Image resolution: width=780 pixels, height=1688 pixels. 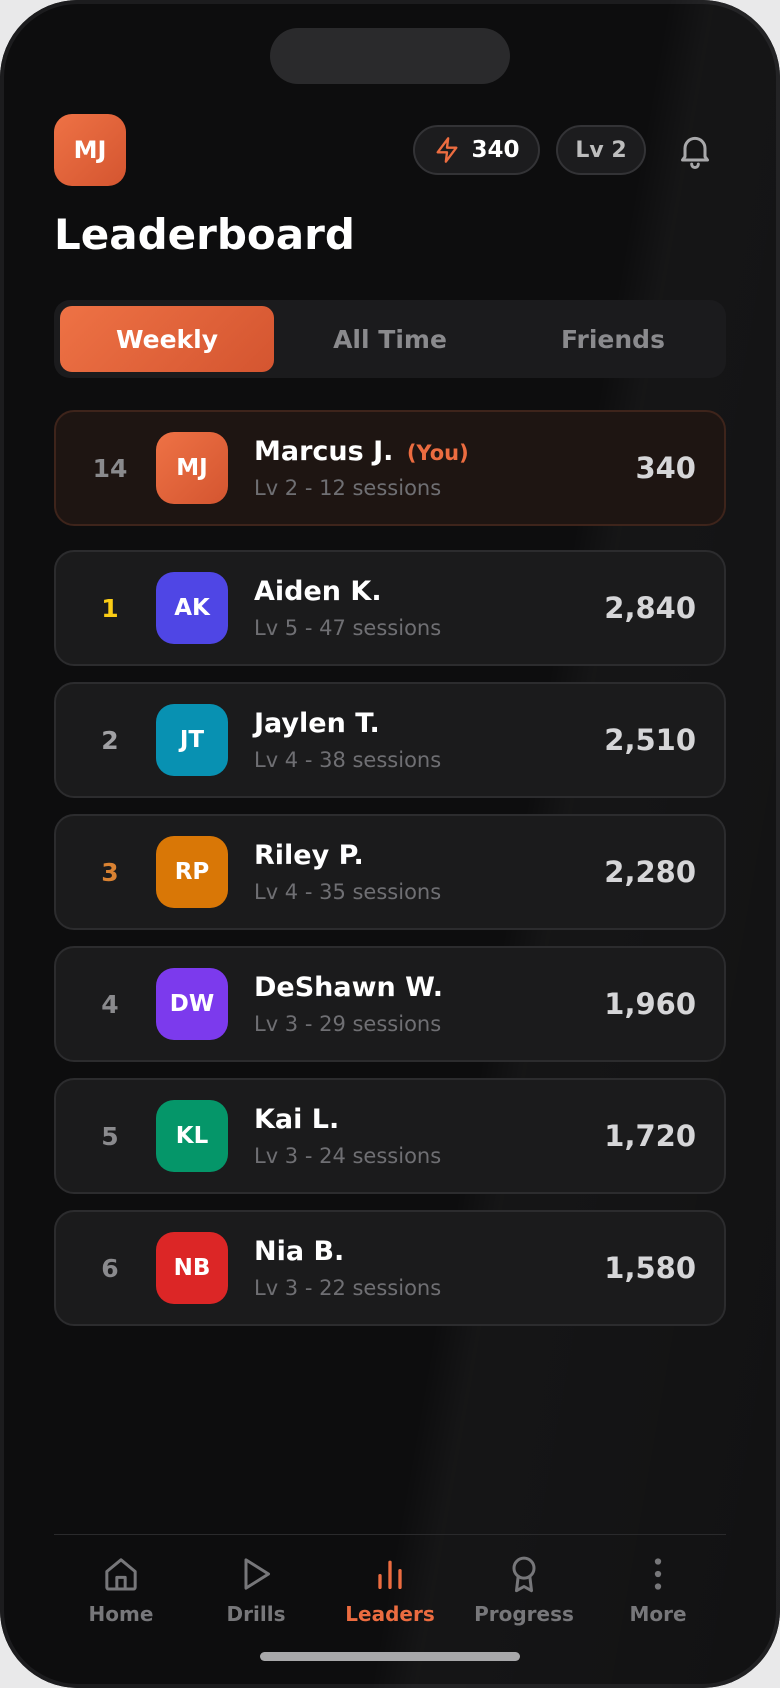 I want to click on leaderboard-row: 3 RP Riley P. Lv 4 - 35 sessions 2,280, so click(x=390, y=872).